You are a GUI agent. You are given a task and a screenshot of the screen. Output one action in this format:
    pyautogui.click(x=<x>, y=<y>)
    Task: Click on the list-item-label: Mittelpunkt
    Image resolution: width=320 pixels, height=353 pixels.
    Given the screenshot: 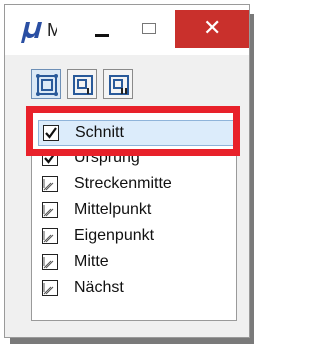 What is the action you would take?
    pyautogui.click(x=113, y=209)
    